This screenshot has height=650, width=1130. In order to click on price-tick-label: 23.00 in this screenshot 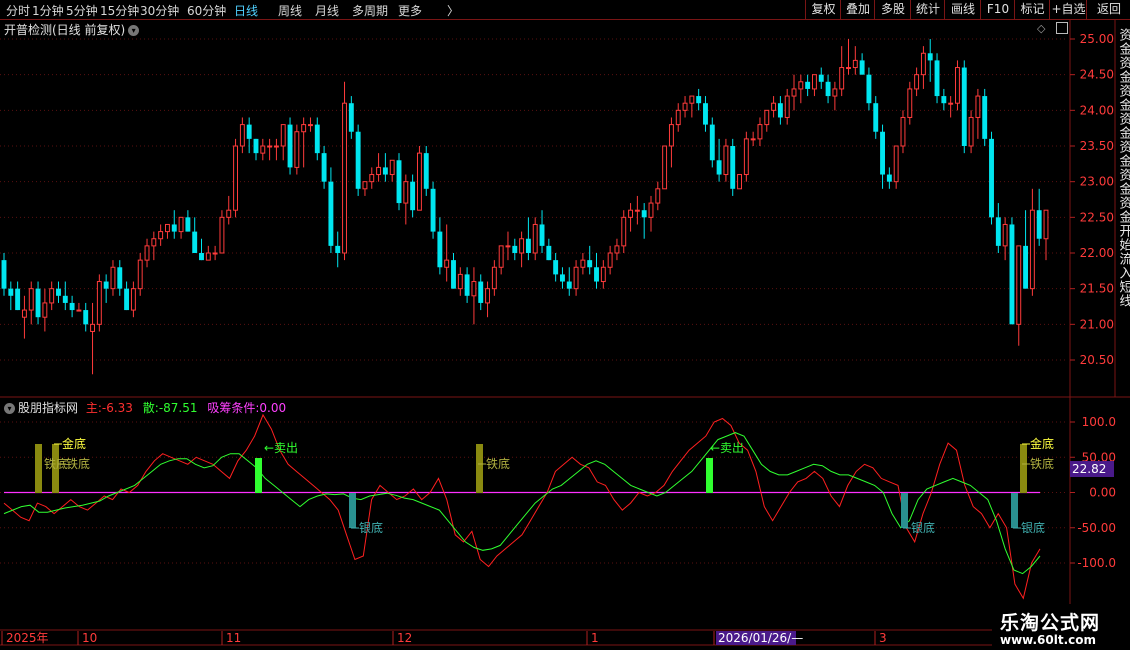, I will do `click(1097, 182)`.